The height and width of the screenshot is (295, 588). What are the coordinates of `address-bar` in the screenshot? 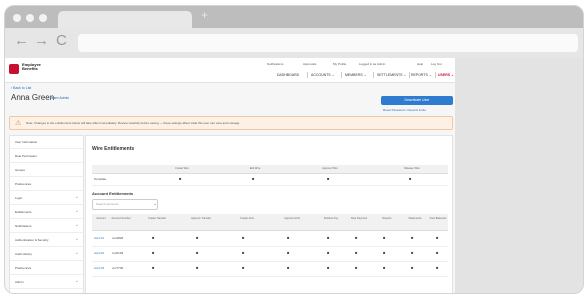 It's located at (328, 43).